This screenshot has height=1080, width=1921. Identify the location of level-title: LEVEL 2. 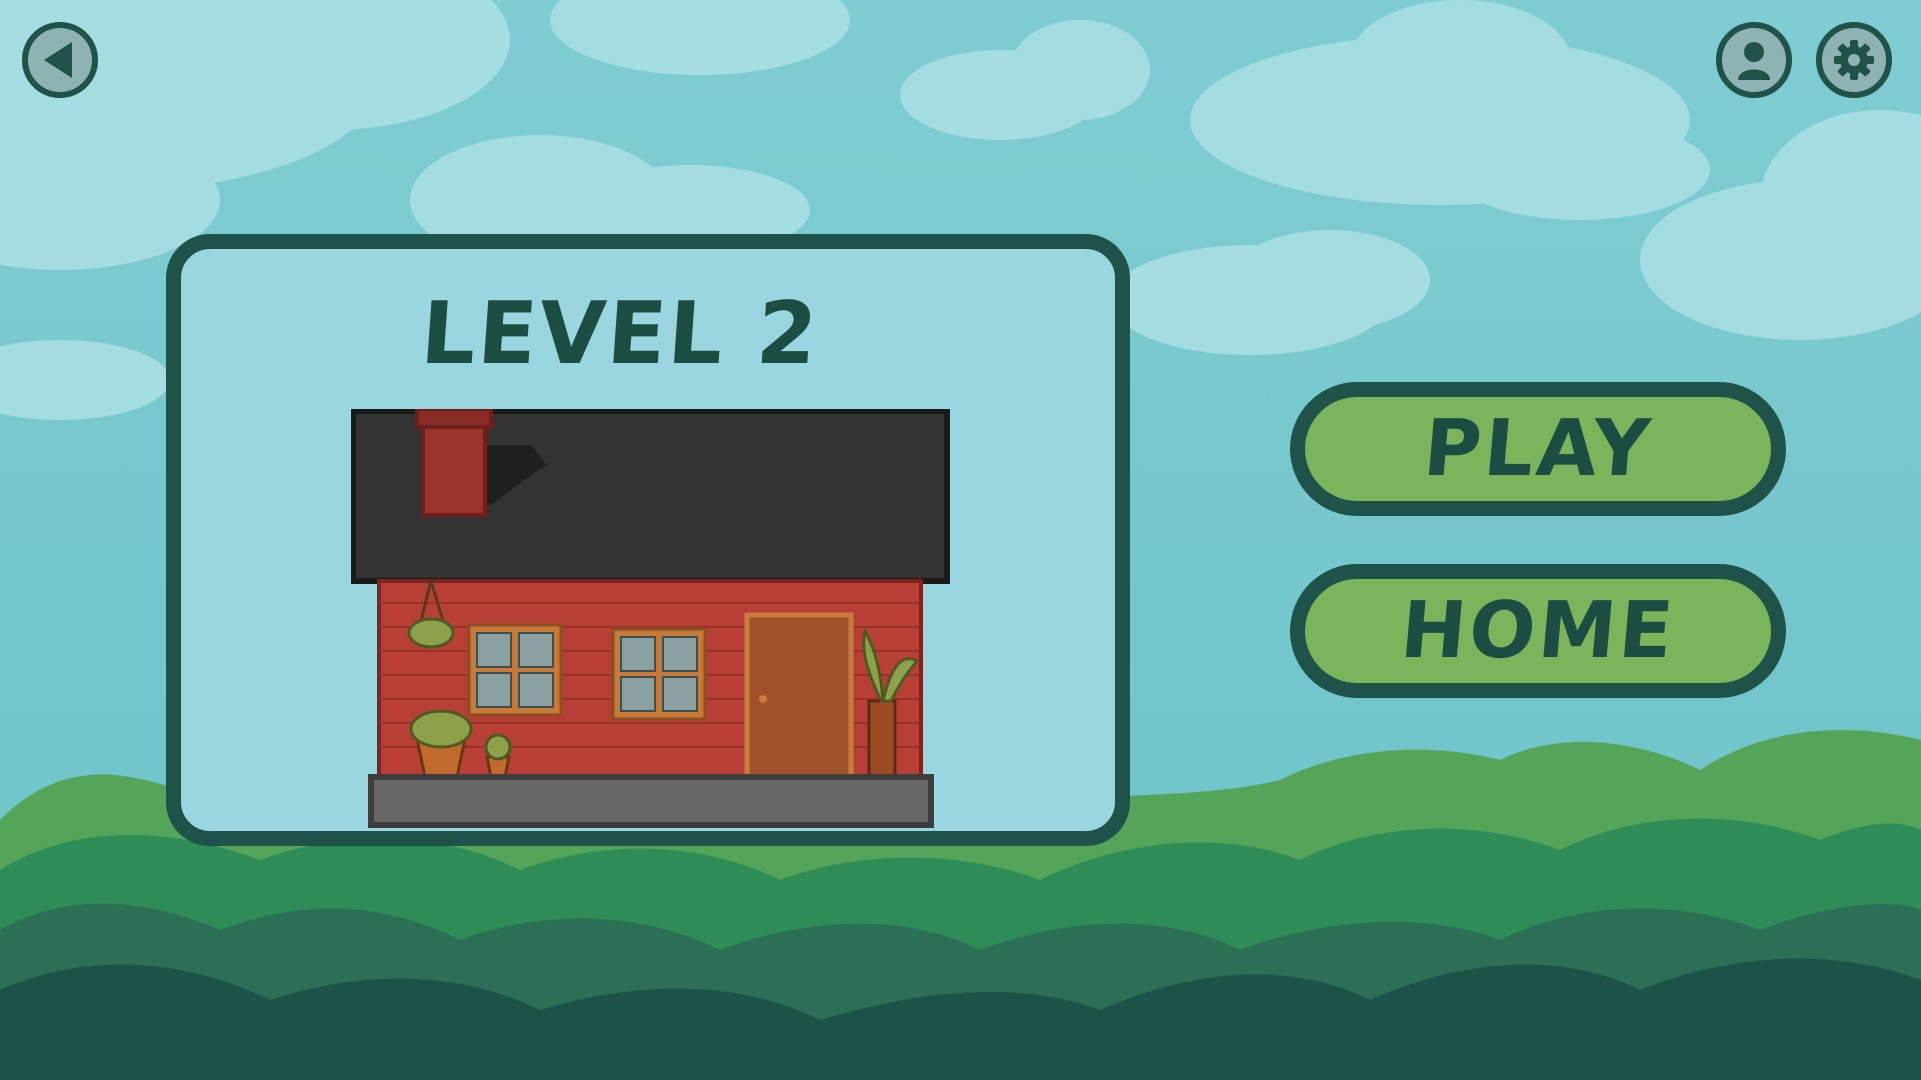
(620, 334).